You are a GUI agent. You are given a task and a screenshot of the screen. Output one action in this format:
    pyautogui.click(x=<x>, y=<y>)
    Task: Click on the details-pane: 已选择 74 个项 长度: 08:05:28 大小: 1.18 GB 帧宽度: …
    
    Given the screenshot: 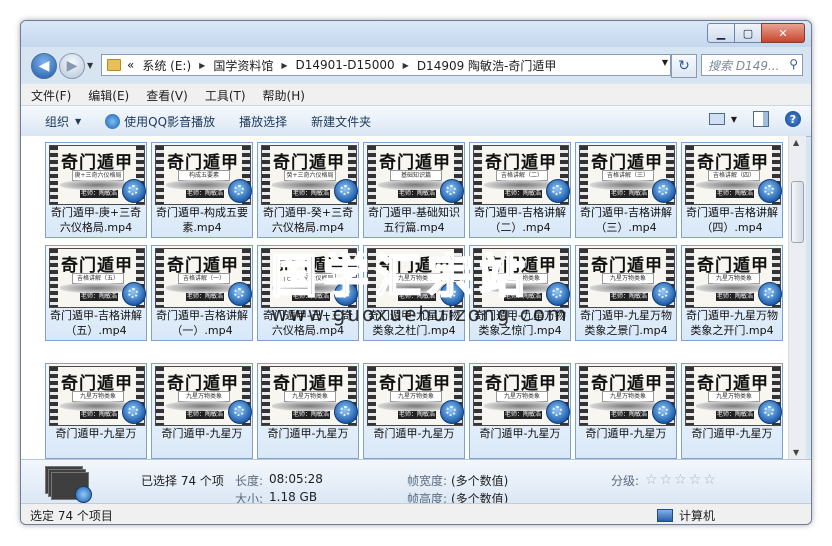 What is the action you would take?
    pyautogui.click(x=416, y=482)
    